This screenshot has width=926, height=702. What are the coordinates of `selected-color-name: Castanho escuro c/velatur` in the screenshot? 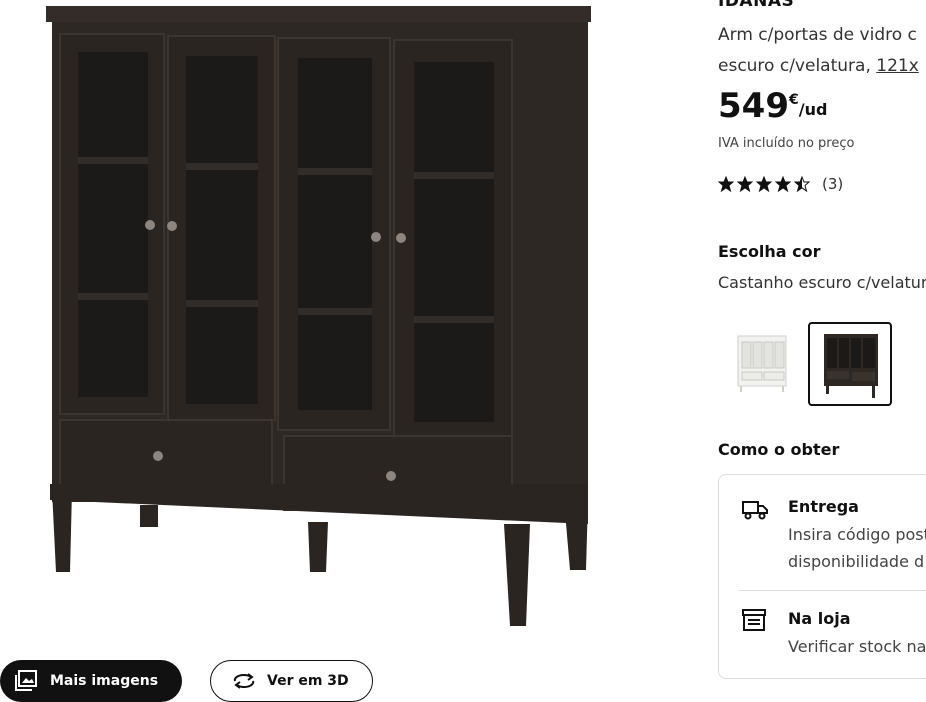 It's located at (822, 282).